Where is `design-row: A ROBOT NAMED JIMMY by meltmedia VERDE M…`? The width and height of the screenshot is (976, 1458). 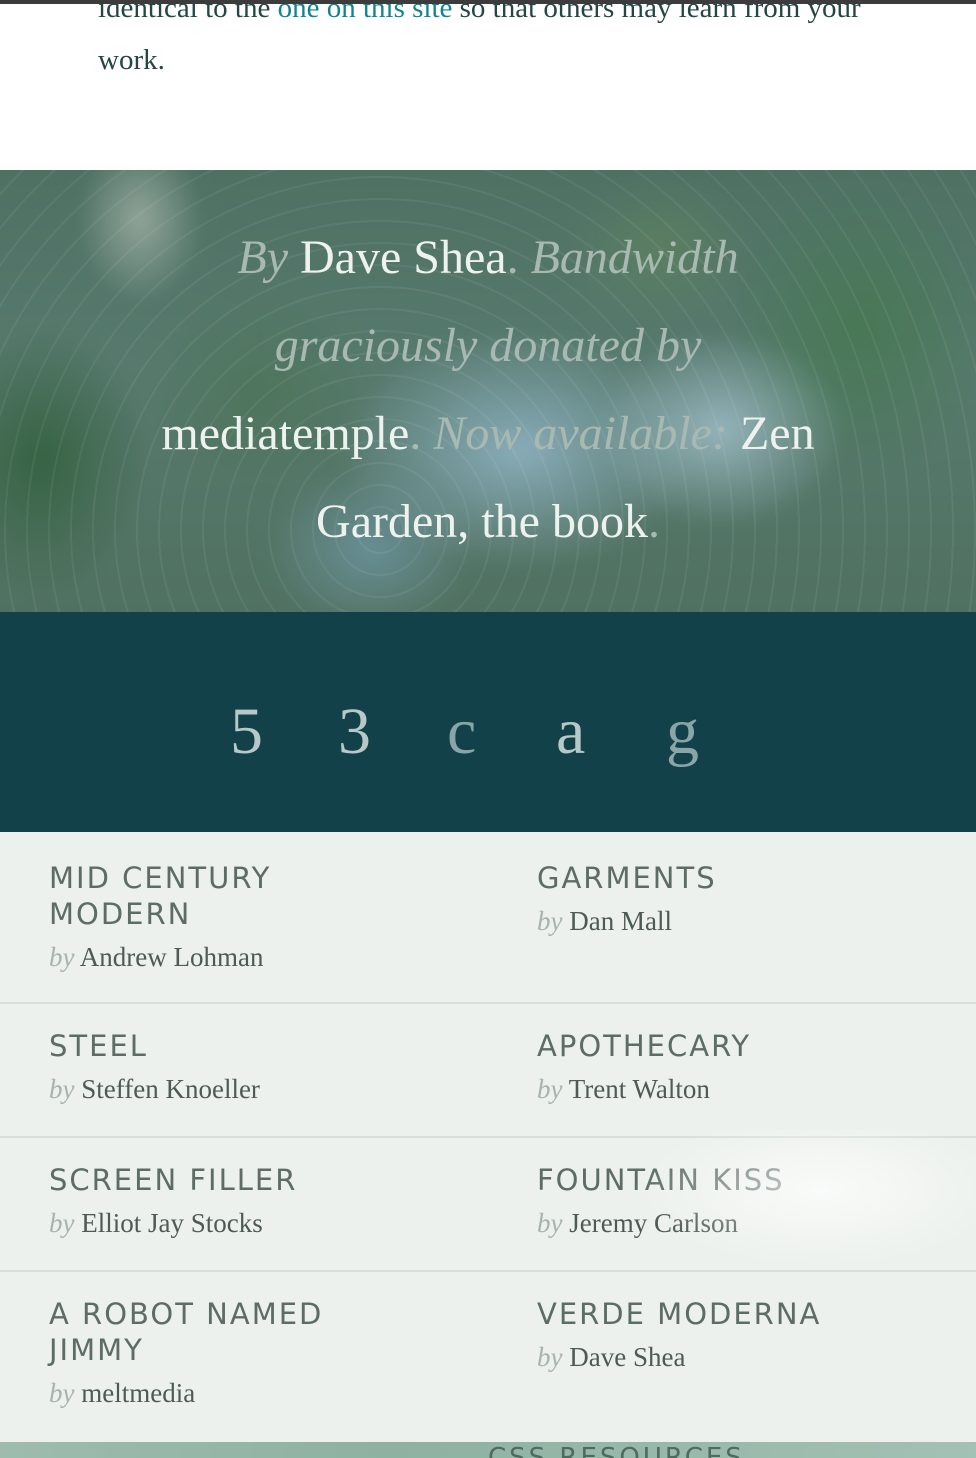
design-row: A ROBOT NAMED JIMMY by meltmedia VERDE M… is located at coordinates (488, 1357).